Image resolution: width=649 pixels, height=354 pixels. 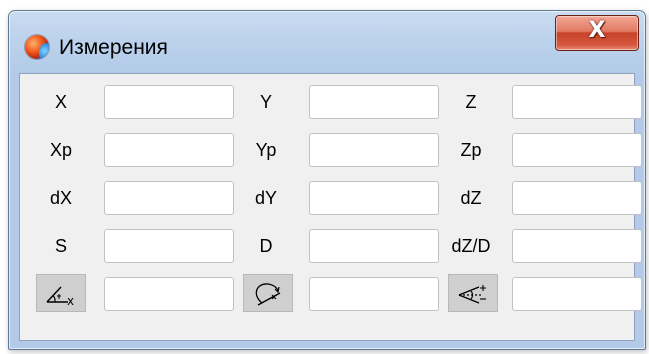 I want to click on angle-rotation-button, so click(x=268, y=293).